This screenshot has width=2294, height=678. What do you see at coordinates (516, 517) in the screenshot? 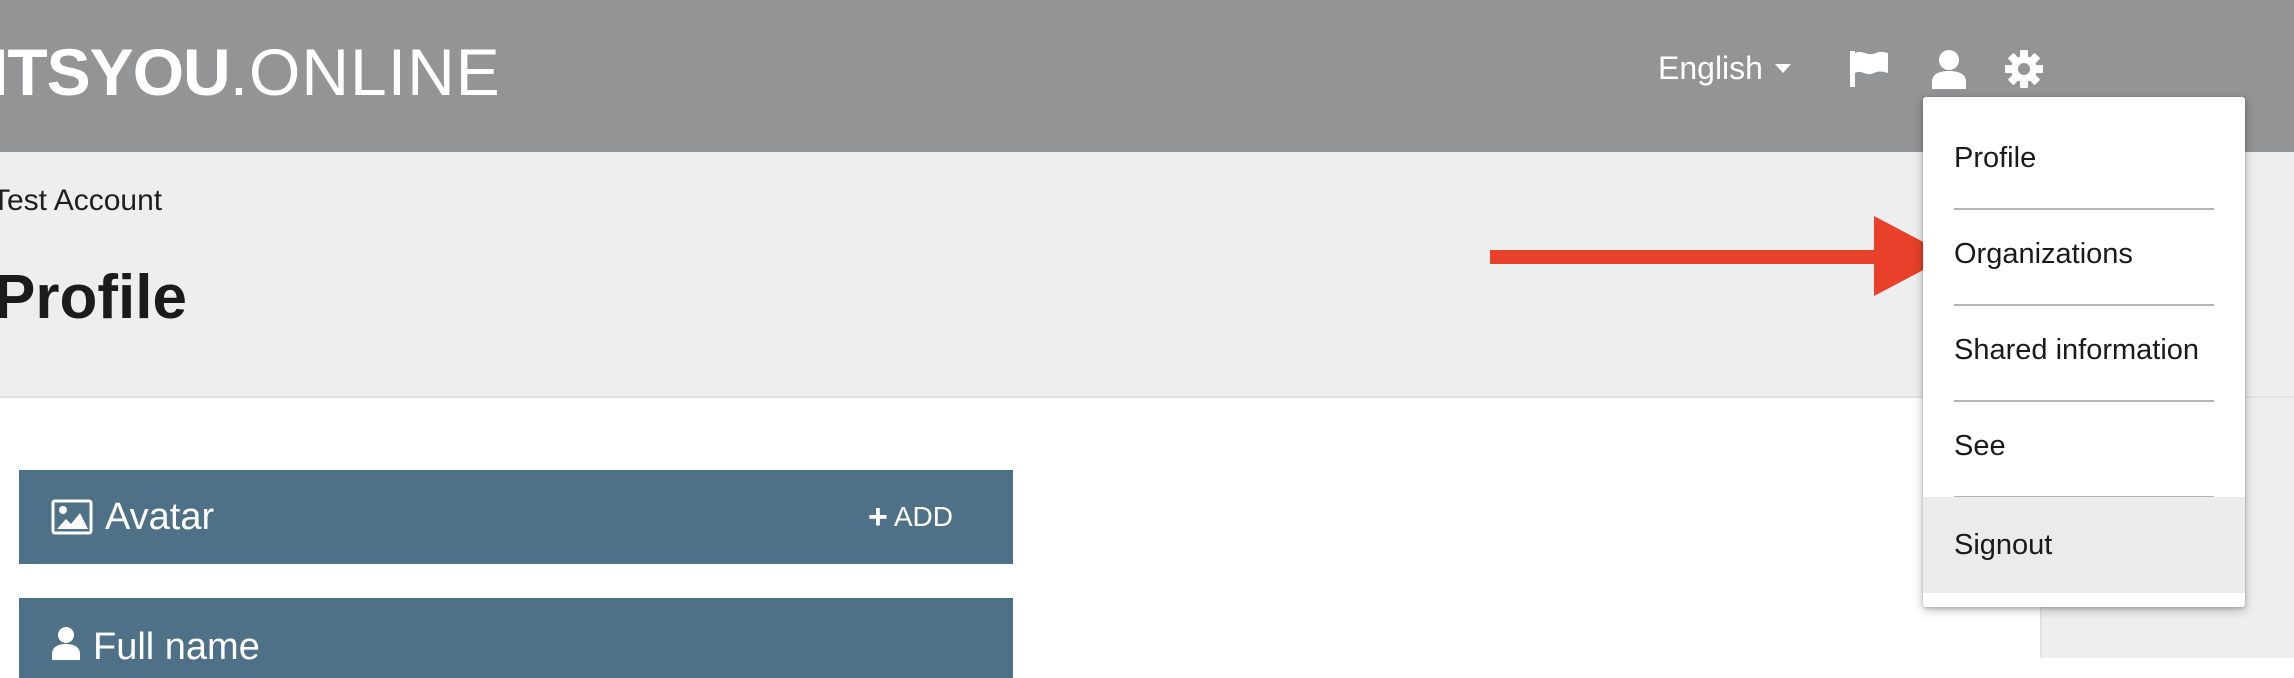
I see `avatar-section-header: Avatar + ADD` at bounding box center [516, 517].